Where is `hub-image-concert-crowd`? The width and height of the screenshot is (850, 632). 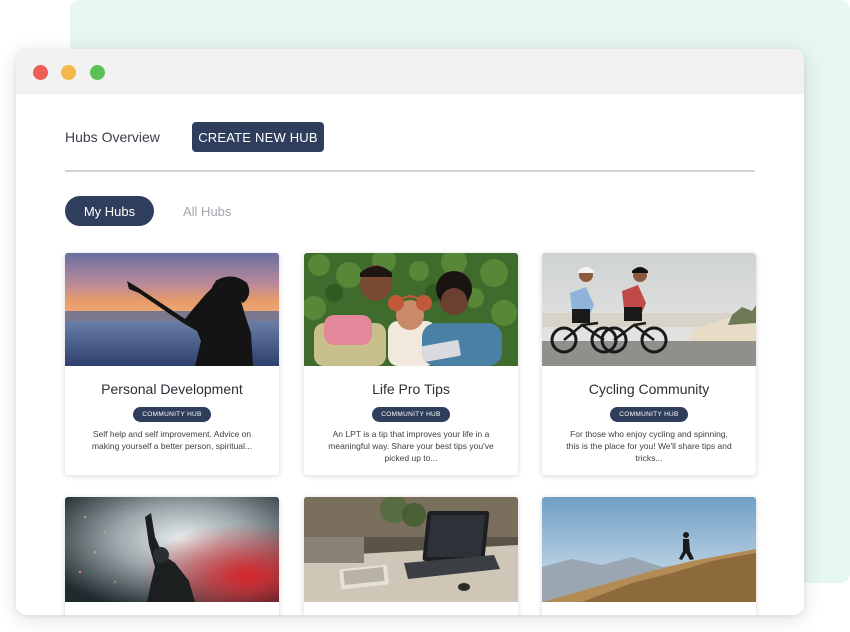 hub-image-concert-crowd is located at coordinates (172, 549).